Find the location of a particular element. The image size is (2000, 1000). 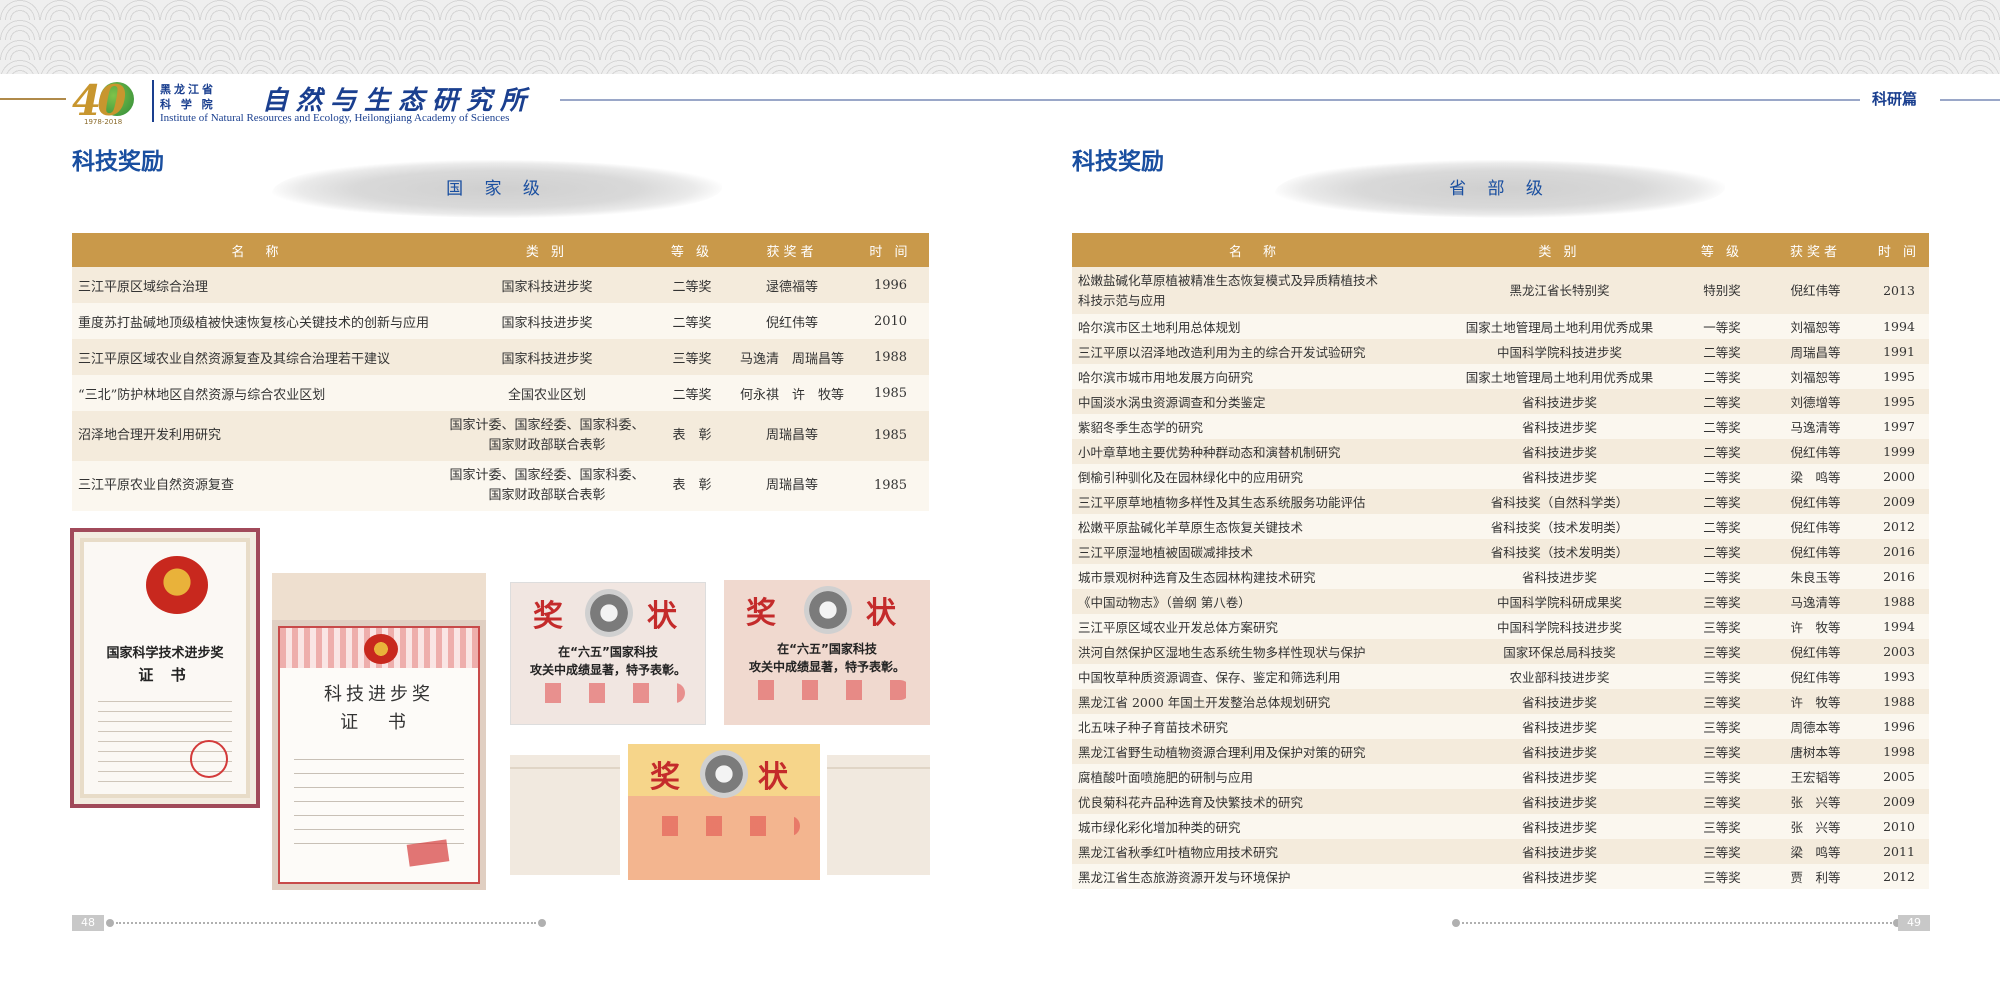

table-row: 倒榆引种驯化及在园林绿化中的应用研究 省科技进步奖 二等奖 梁 鸣等 2000 is located at coordinates (1500, 476).